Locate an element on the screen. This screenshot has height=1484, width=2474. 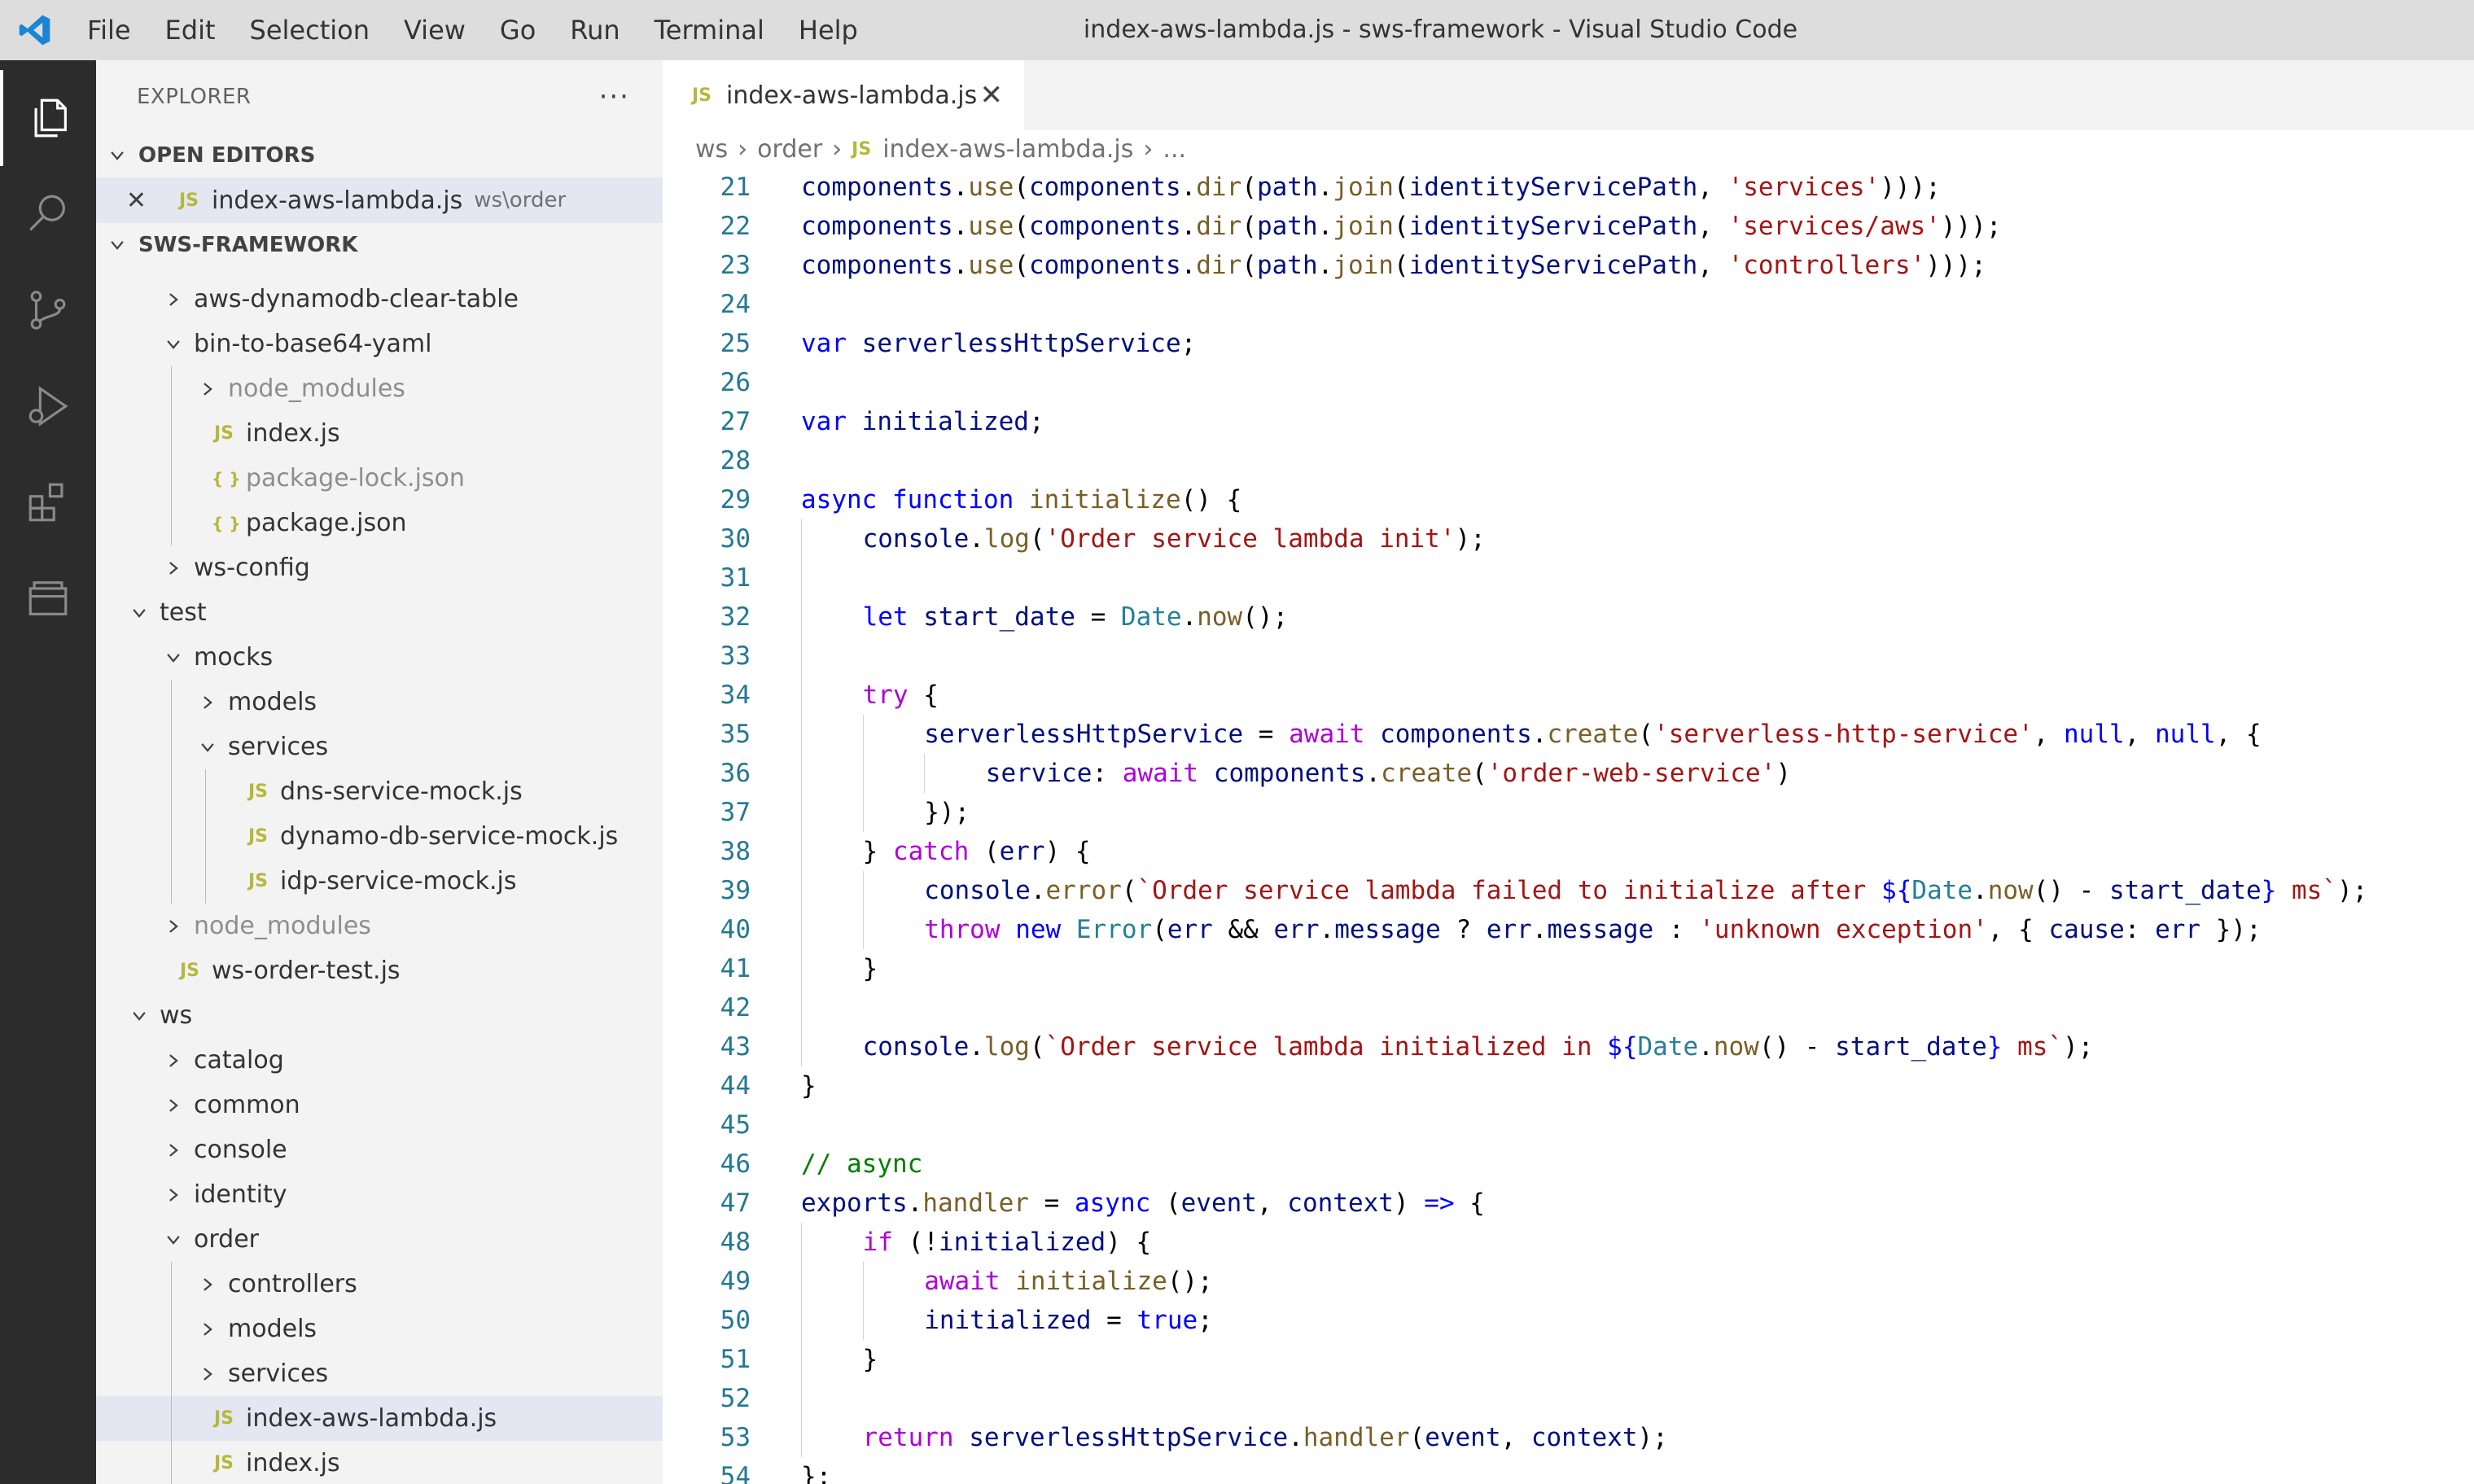
code-token: start_date is located at coordinates (2185, 890).